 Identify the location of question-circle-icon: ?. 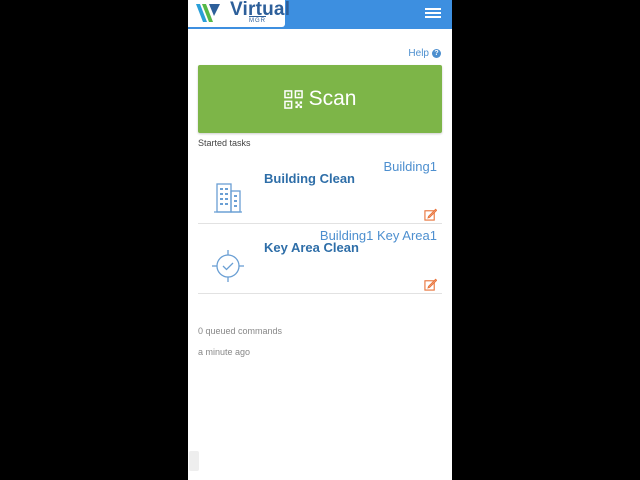
(436, 53).